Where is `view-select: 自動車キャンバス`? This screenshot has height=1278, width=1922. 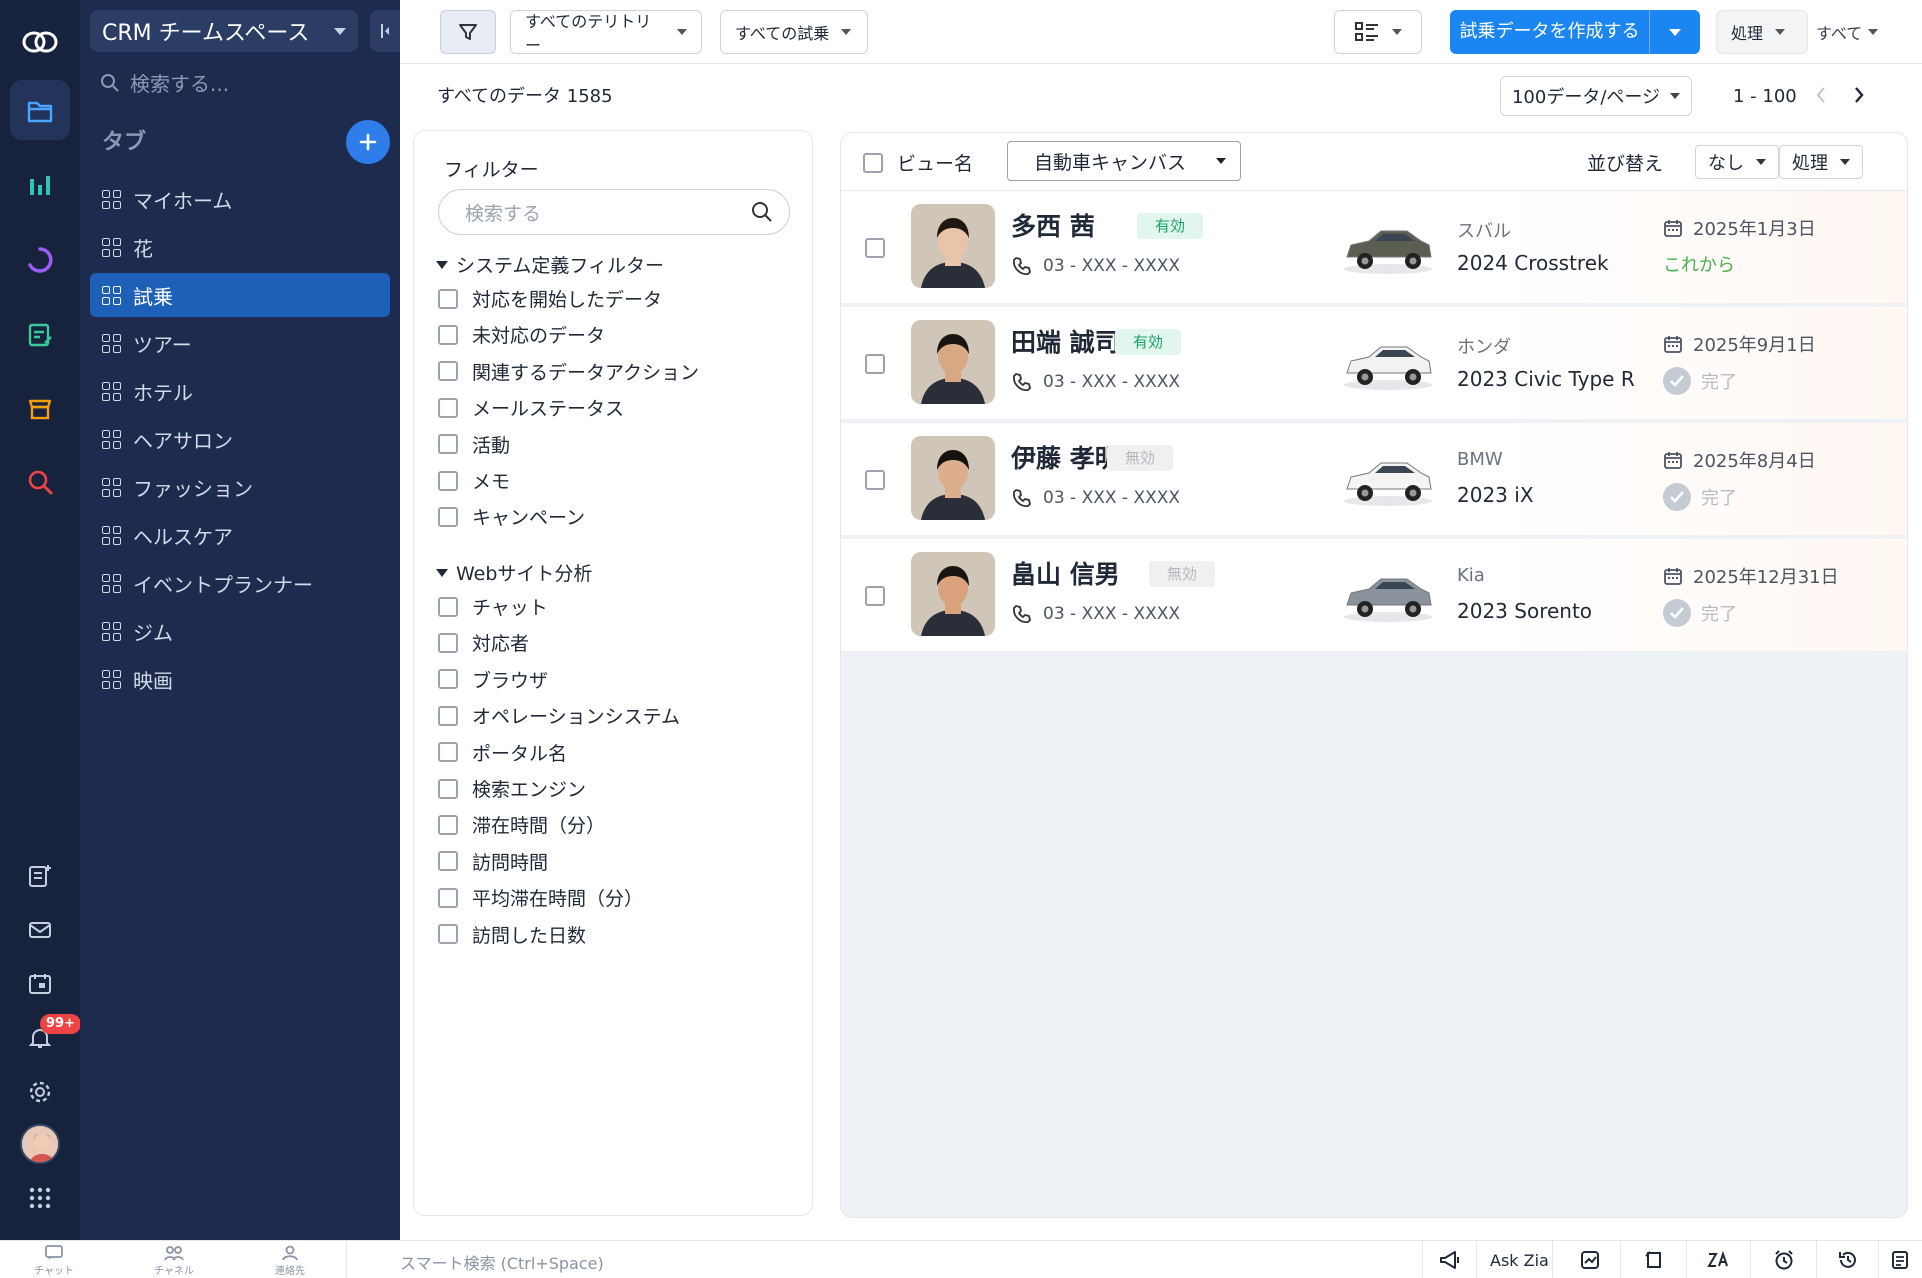
view-select: 自動車キャンバス is located at coordinates (1124, 161).